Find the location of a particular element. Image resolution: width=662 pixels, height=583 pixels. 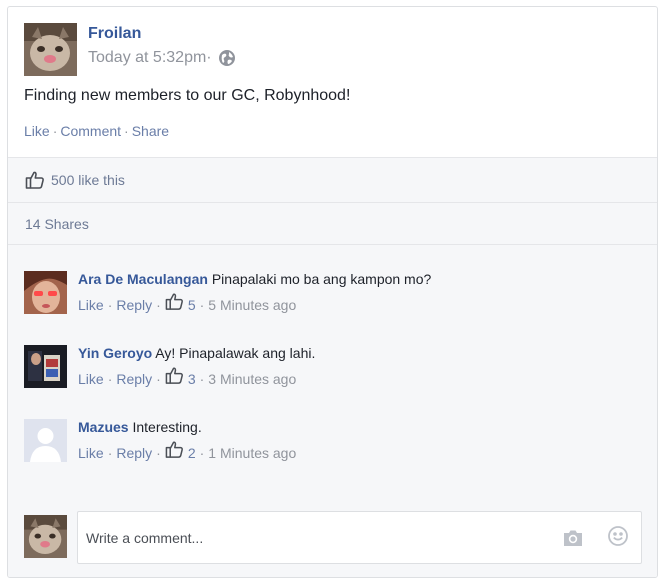

comment-author: Yin Geroyo is located at coordinates (115, 353).